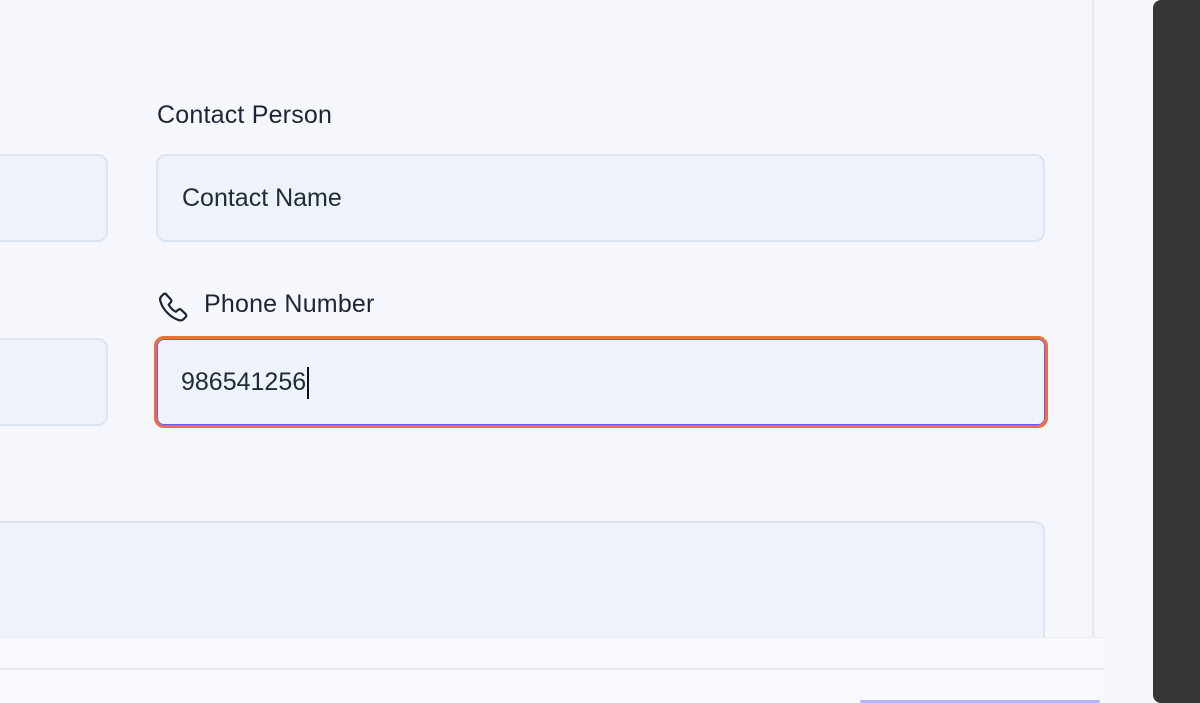  I want to click on phone-number-label: Phone Number, so click(289, 304).